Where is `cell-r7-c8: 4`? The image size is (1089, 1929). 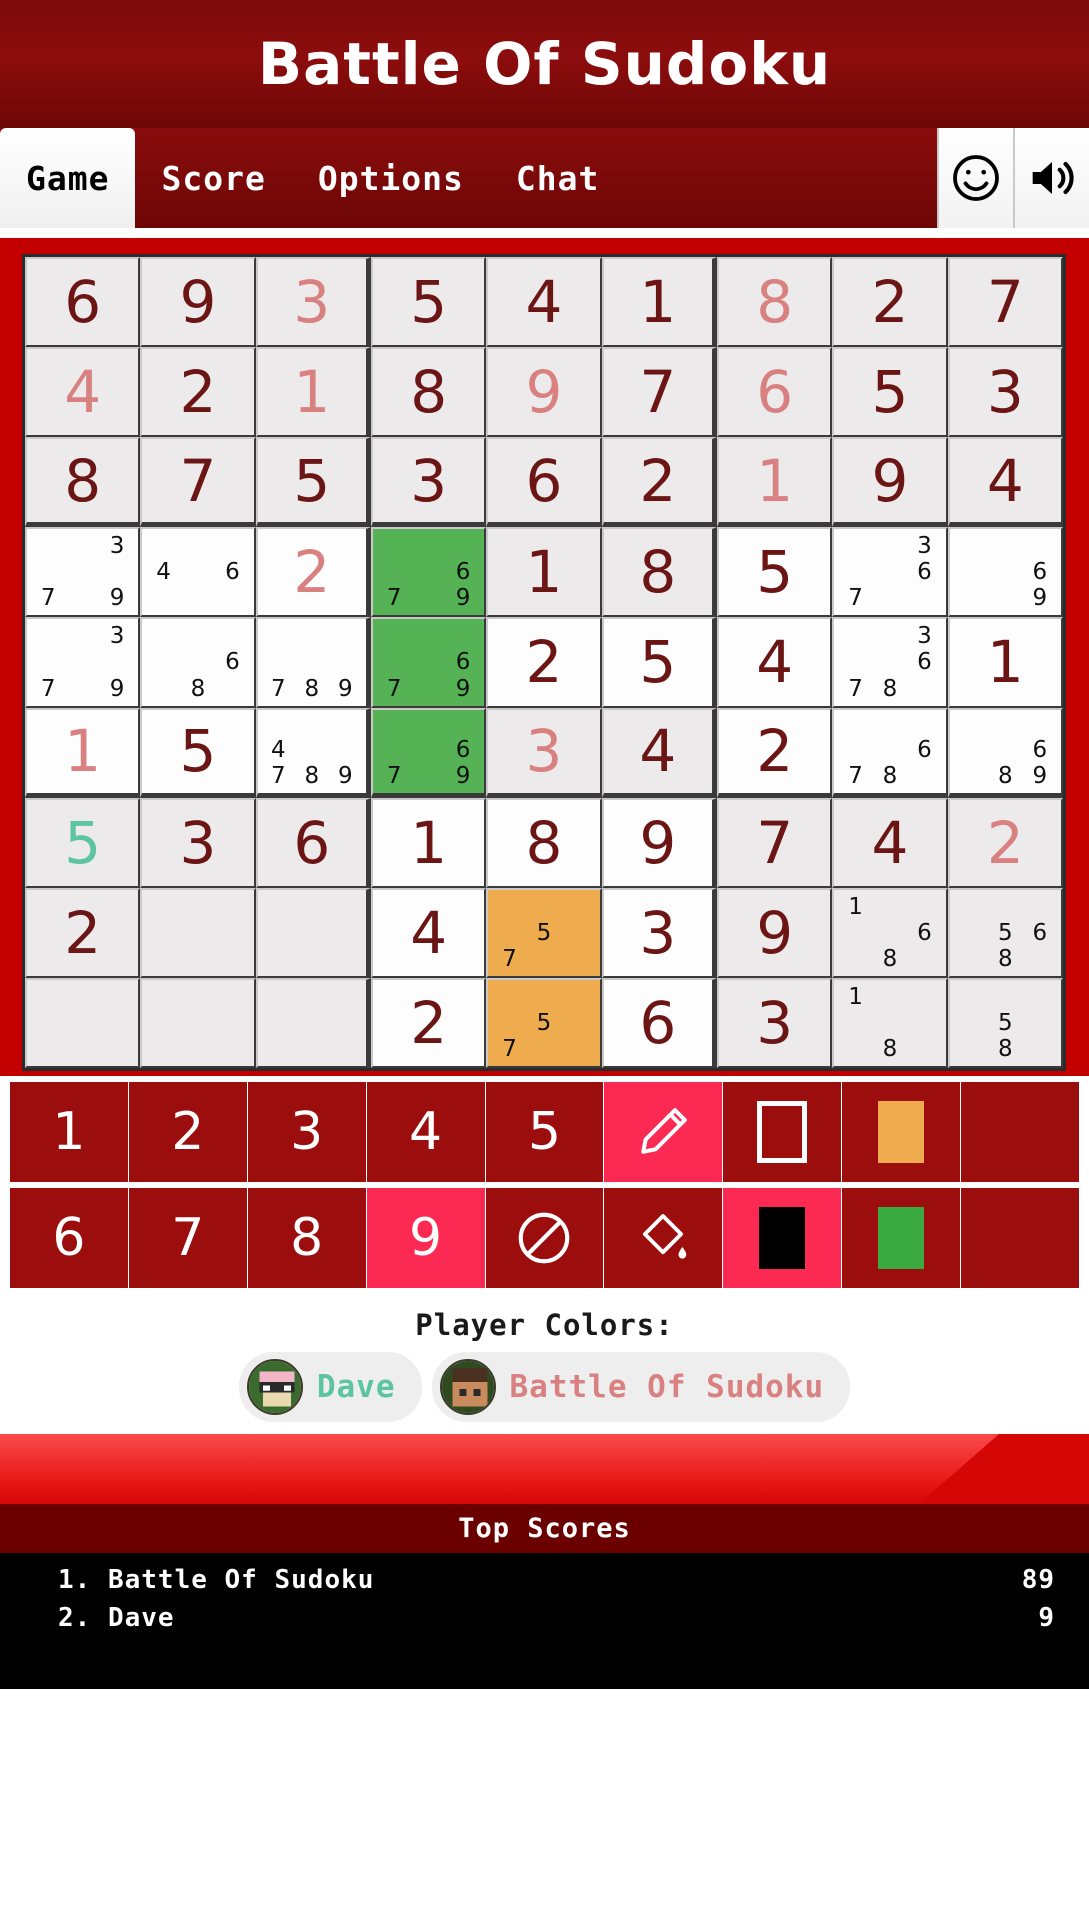
cell-r7-c8: 4 is located at coordinates (890, 842).